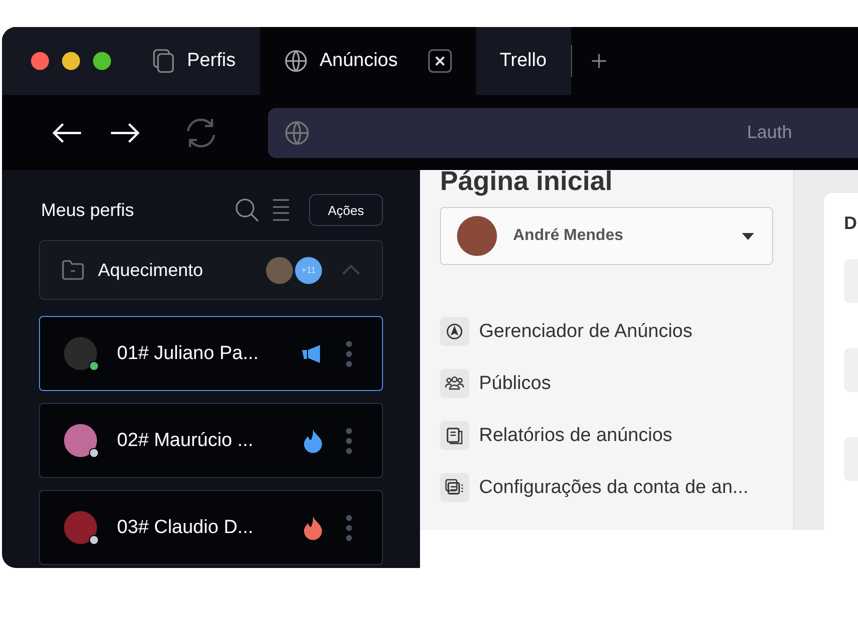  Describe the element at coordinates (455, 435) in the screenshot. I see `report-icon` at that location.